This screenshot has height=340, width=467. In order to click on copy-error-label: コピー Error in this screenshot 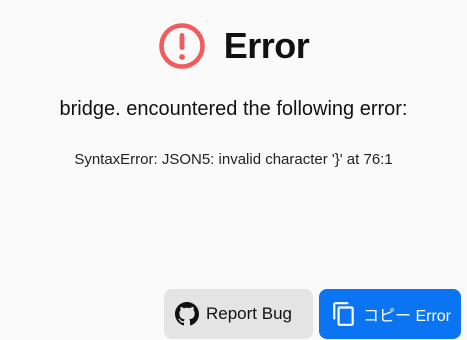, I will do `click(407, 316)`.